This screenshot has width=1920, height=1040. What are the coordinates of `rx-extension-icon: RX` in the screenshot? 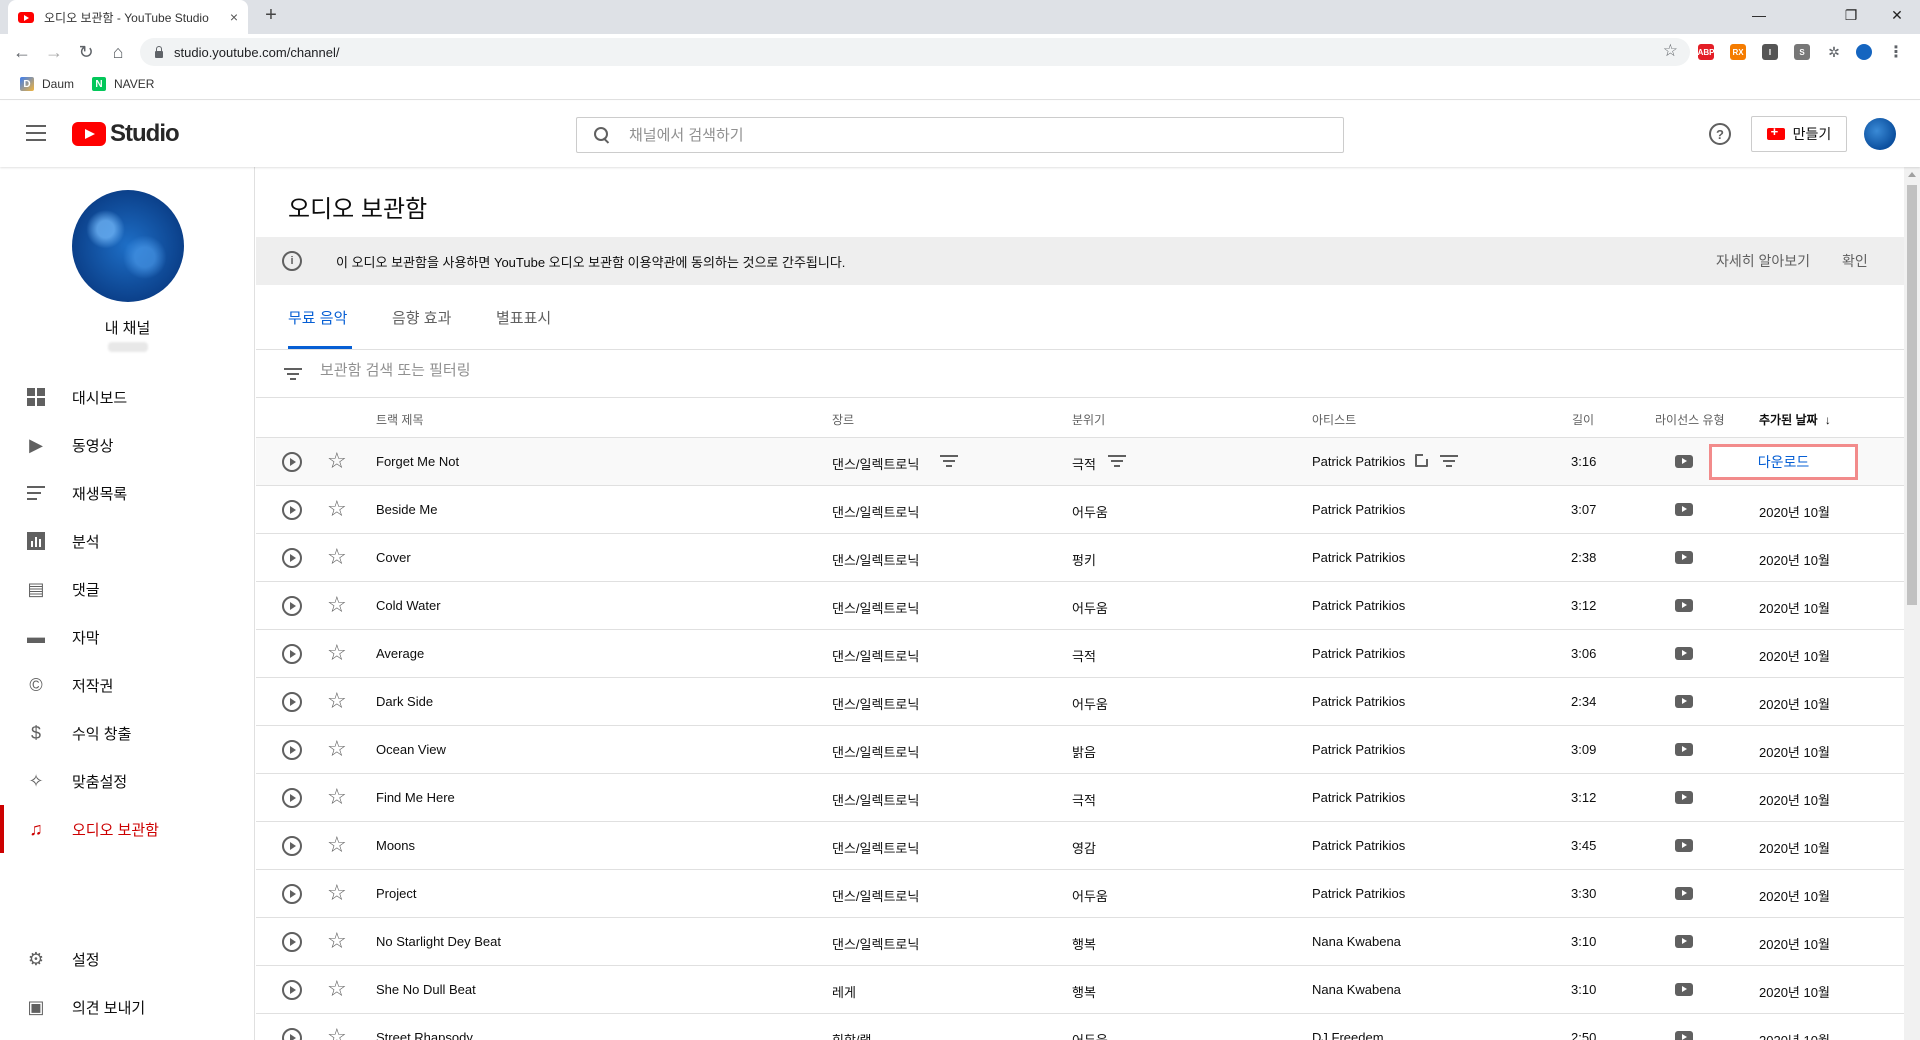 It's located at (1738, 52).